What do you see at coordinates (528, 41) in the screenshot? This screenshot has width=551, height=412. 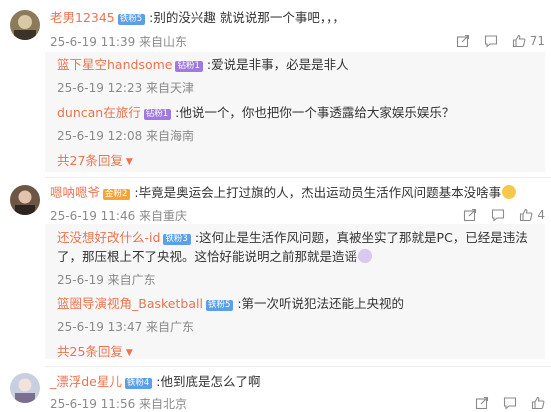 I see `like-button: 71` at bounding box center [528, 41].